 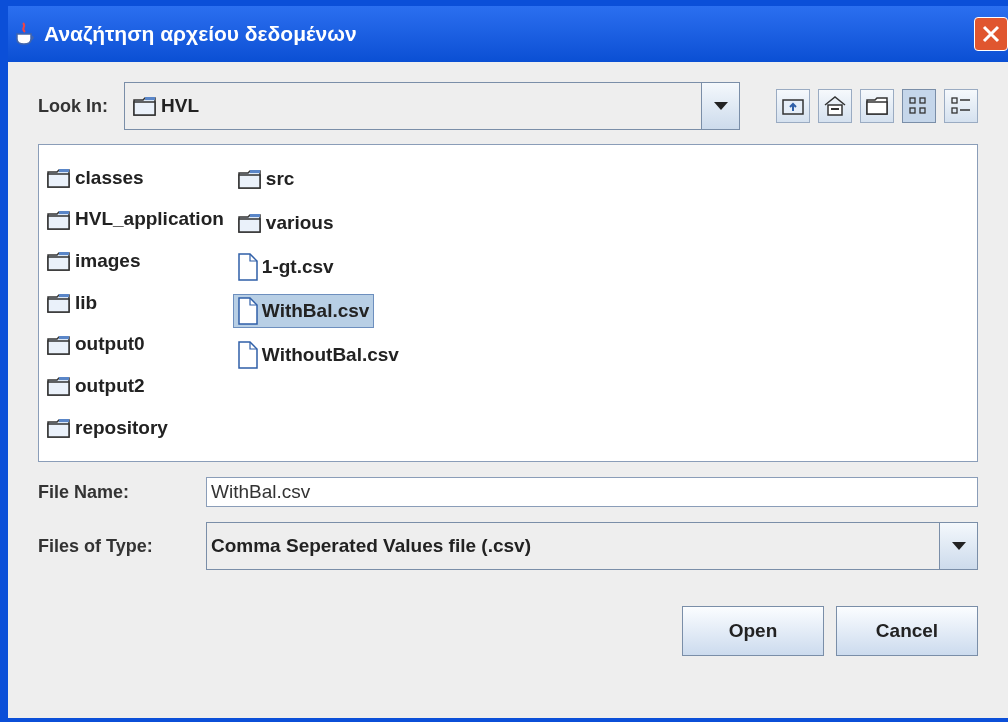 I want to click on file-item: various, so click(x=285, y=223).